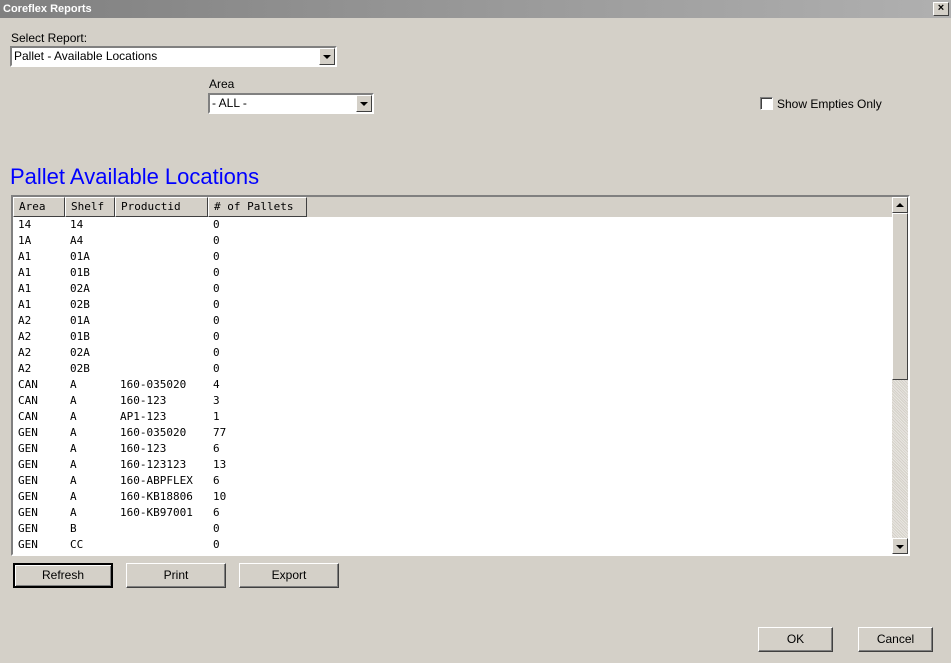  What do you see at coordinates (257, 207) in the screenshot?
I see `column-header-pallets: # of Pallets` at bounding box center [257, 207].